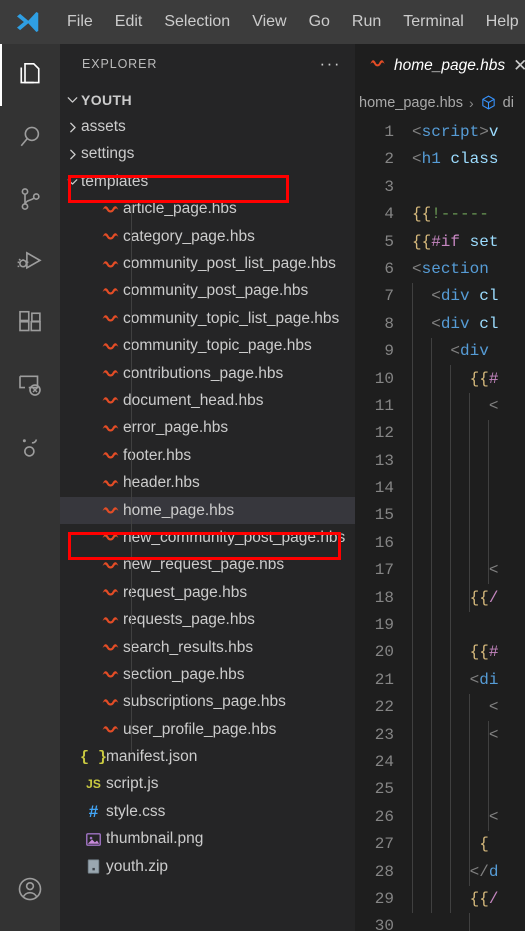 The width and height of the screenshot is (525, 931). What do you see at coordinates (30, 137) in the screenshot?
I see `activity-item-search` at bounding box center [30, 137].